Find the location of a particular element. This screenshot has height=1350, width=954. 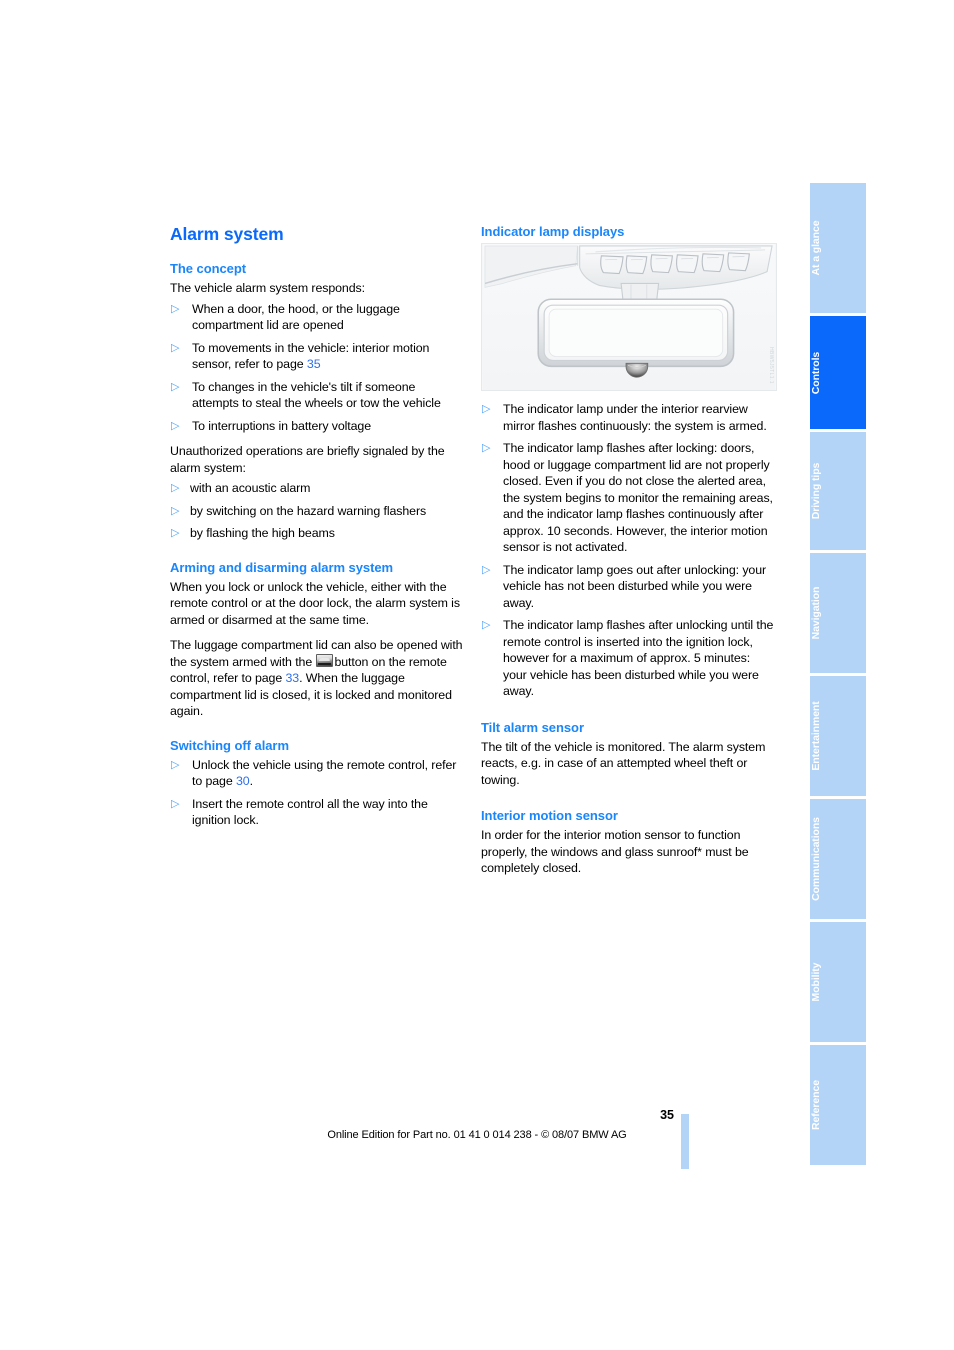

tab-label: Entertainment is located at coordinates (816, 736).